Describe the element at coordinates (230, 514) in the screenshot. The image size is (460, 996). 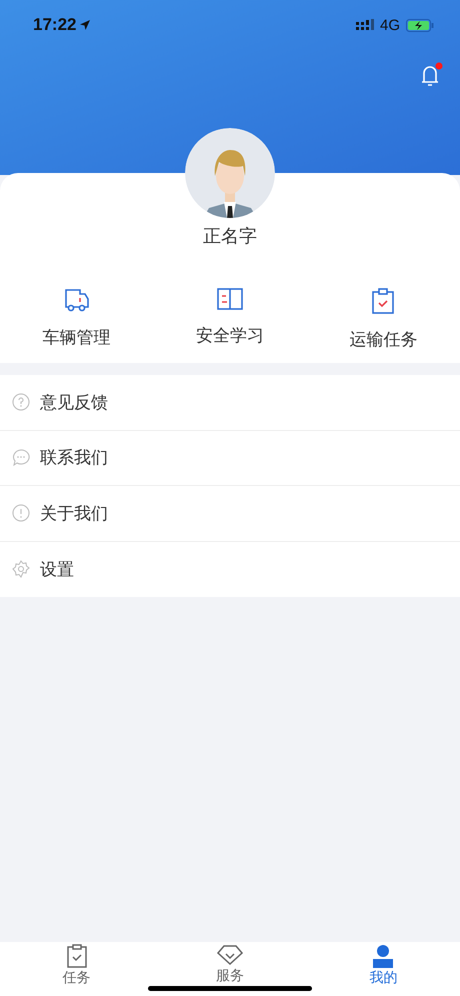
I see `menu-item: 关于我们` at that location.